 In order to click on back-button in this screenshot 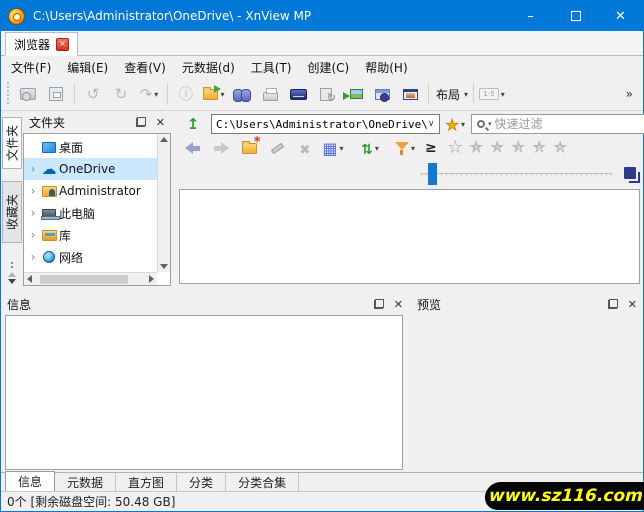, I will do `click(193, 148)`.